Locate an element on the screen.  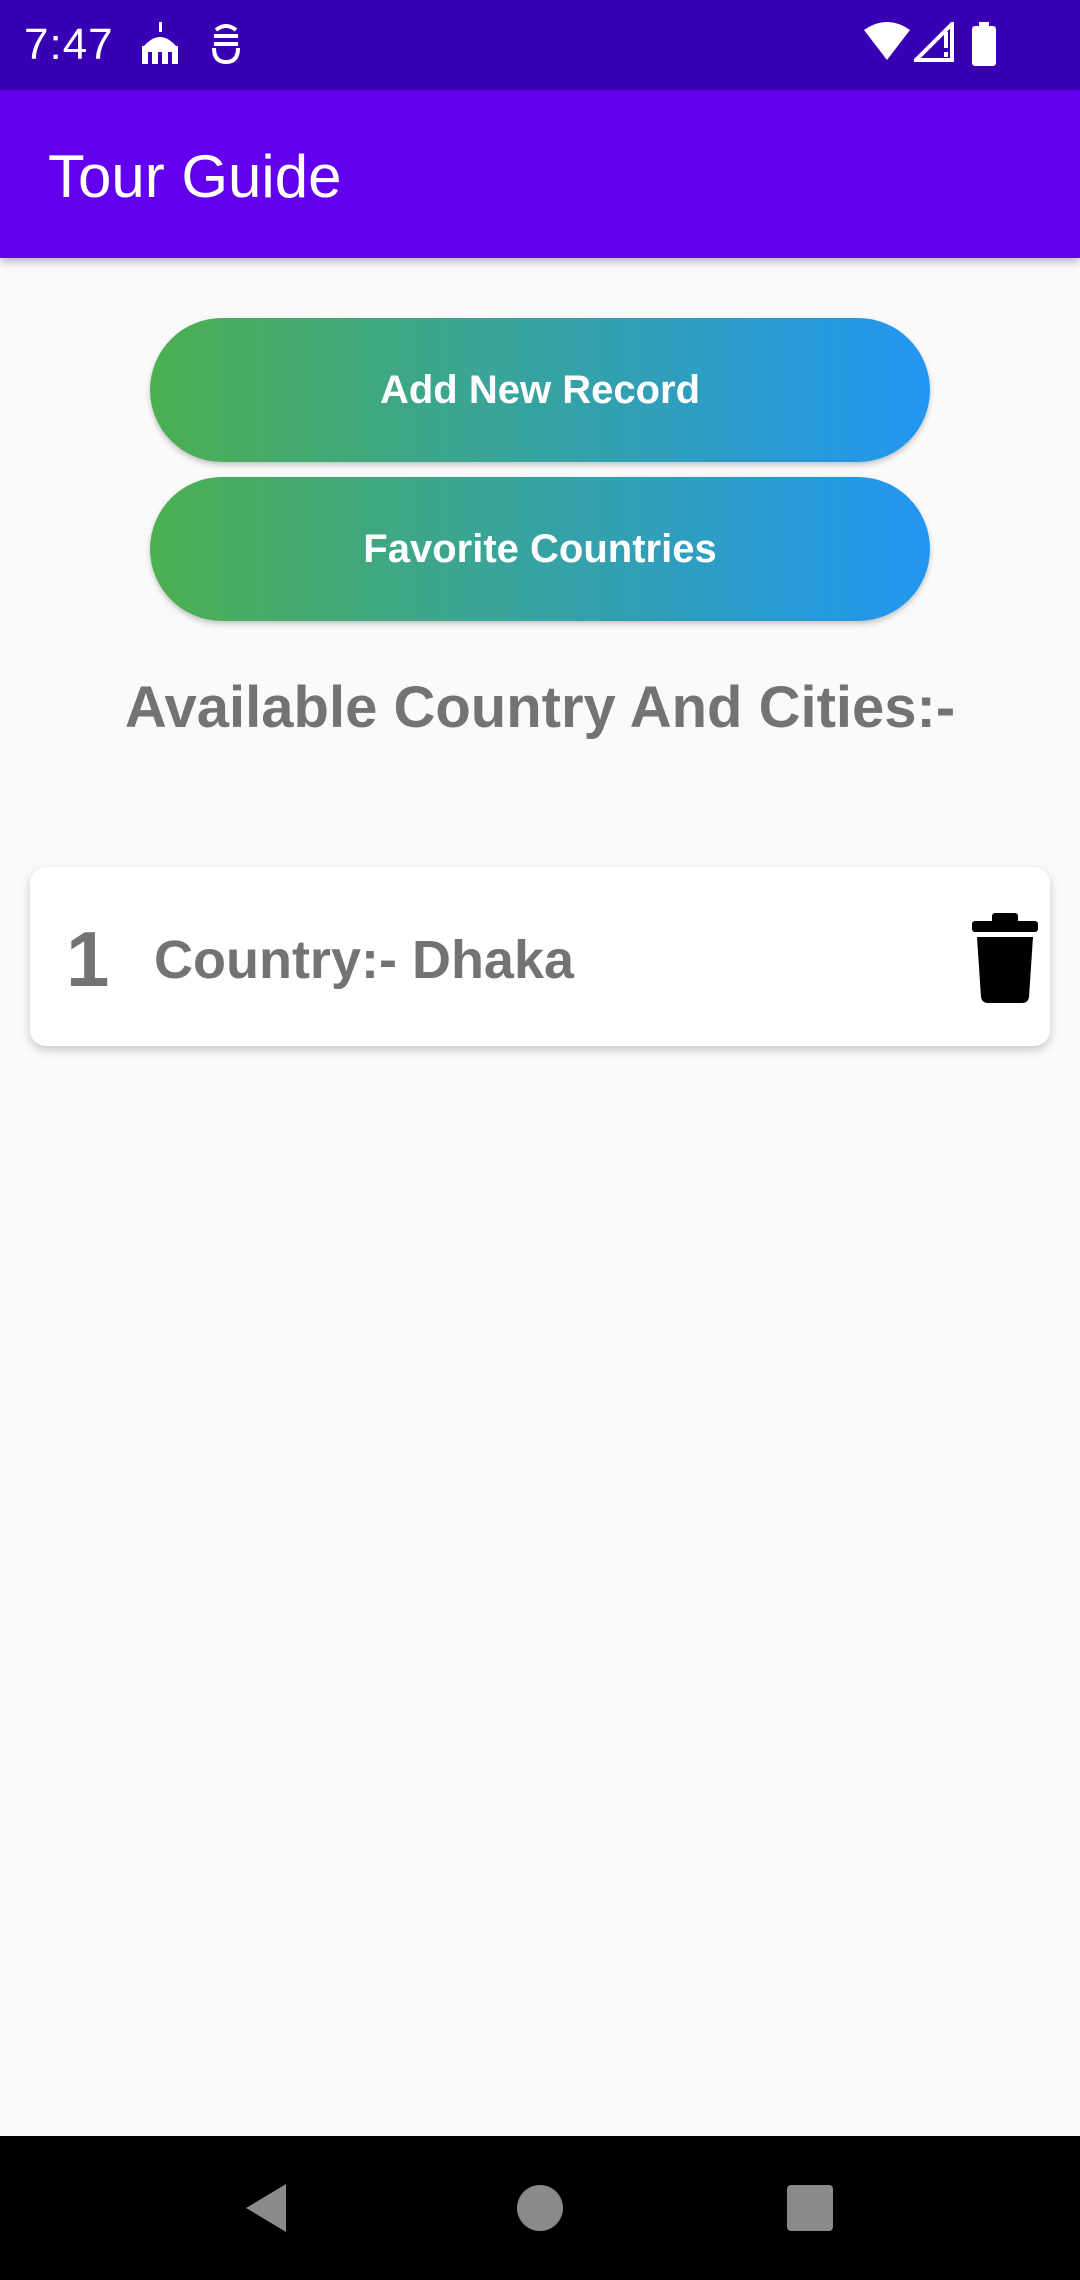
signal-icon is located at coordinates (934, 42).